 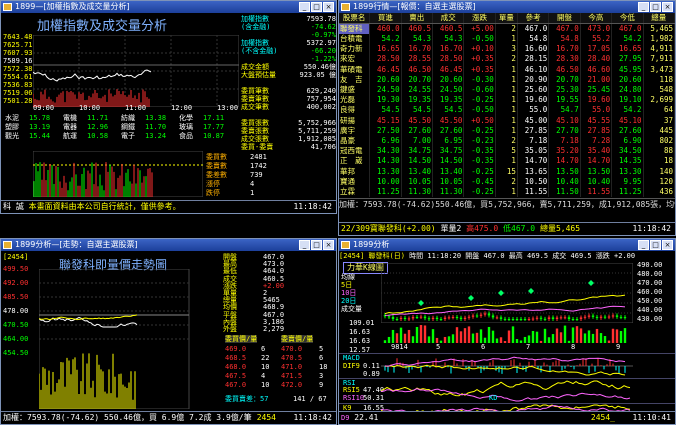 I want to click on table-cell: 54.3, so click(x=417, y=39).